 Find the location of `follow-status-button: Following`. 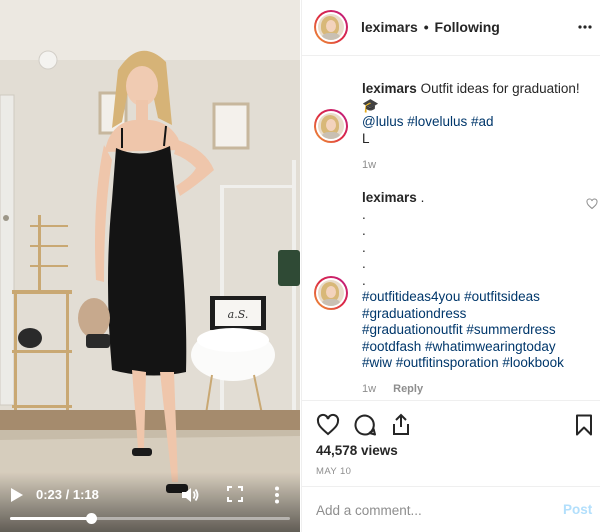

follow-status-button: Following is located at coordinates (467, 27).